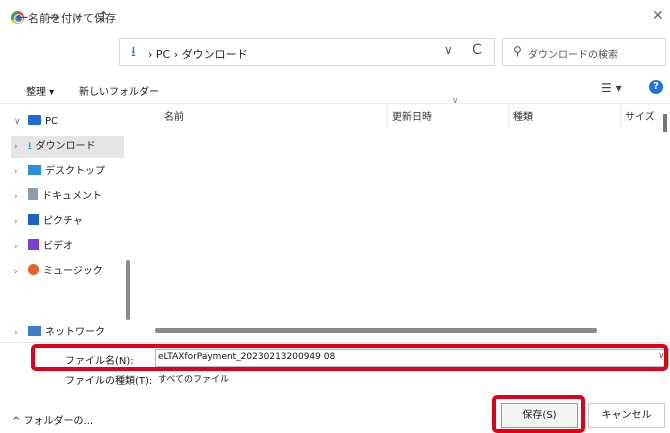 The width and height of the screenshot is (670, 433). I want to click on sidebar-item-label: ダウンロード, so click(65, 146).